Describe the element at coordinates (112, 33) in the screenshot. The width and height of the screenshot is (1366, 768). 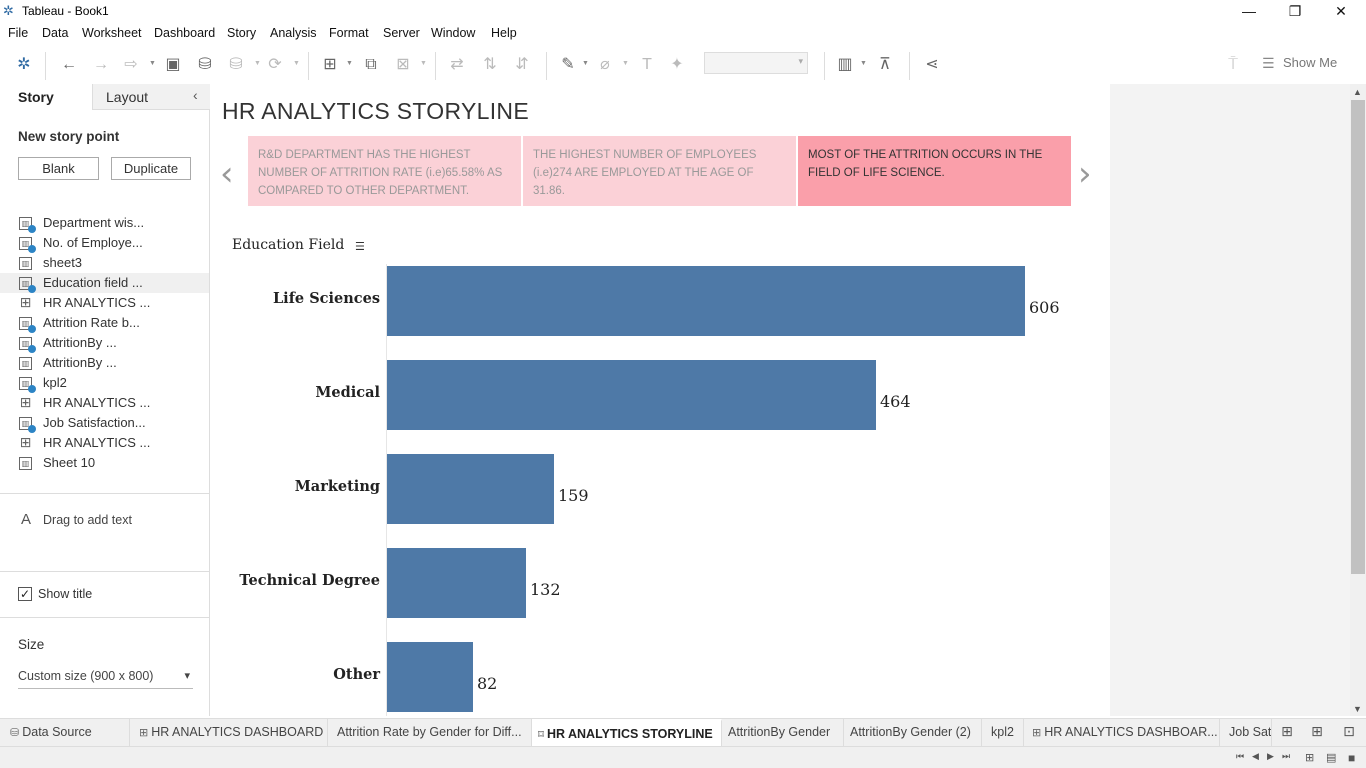
I see `menu-worksheet: Worksheet` at that location.